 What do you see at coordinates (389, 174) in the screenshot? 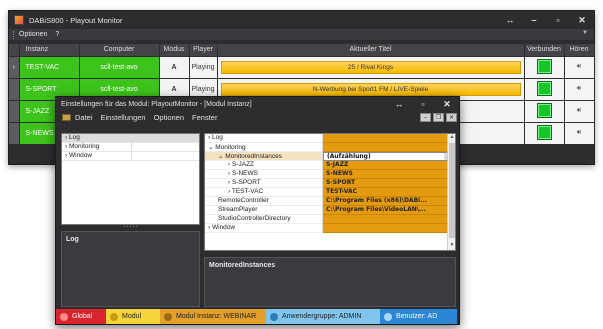
I see `property-value: S-NEWS` at bounding box center [389, 174].